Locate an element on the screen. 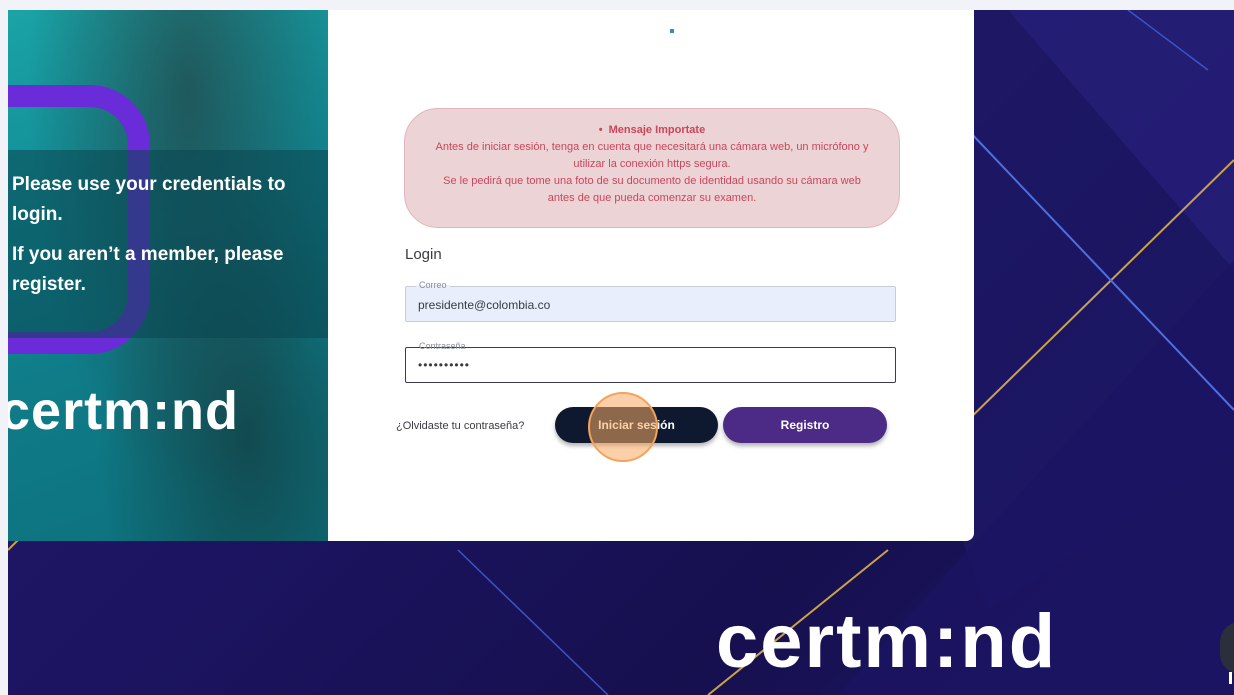  password-label: Contraseña is located at coordinates (442, 346).